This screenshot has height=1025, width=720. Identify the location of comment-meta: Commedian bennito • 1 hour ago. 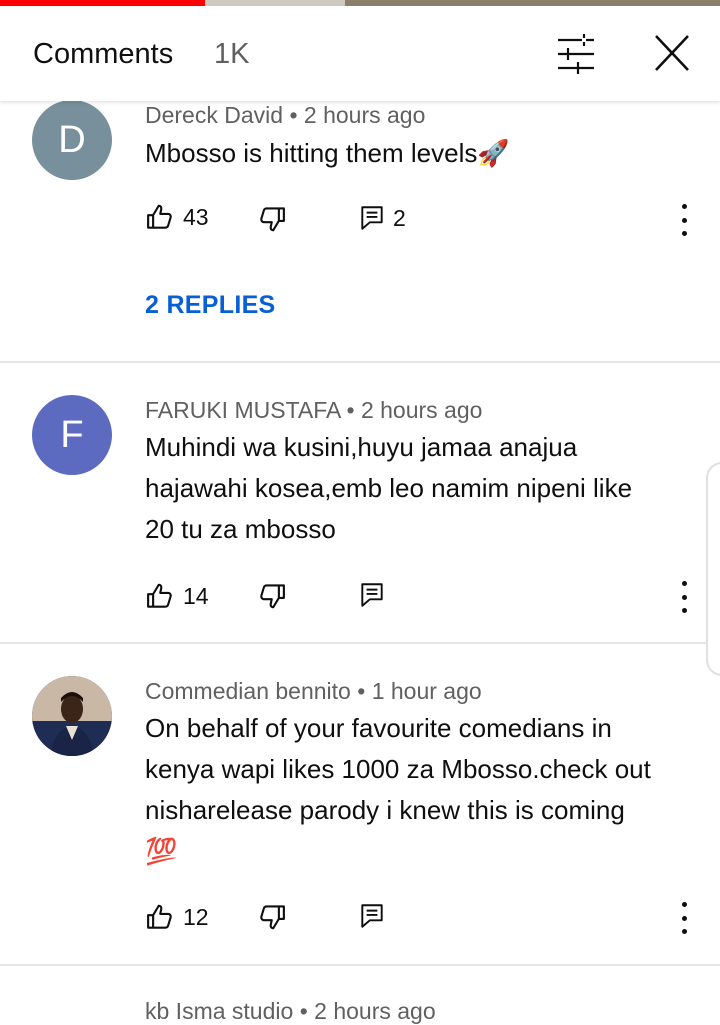
(313, 691).